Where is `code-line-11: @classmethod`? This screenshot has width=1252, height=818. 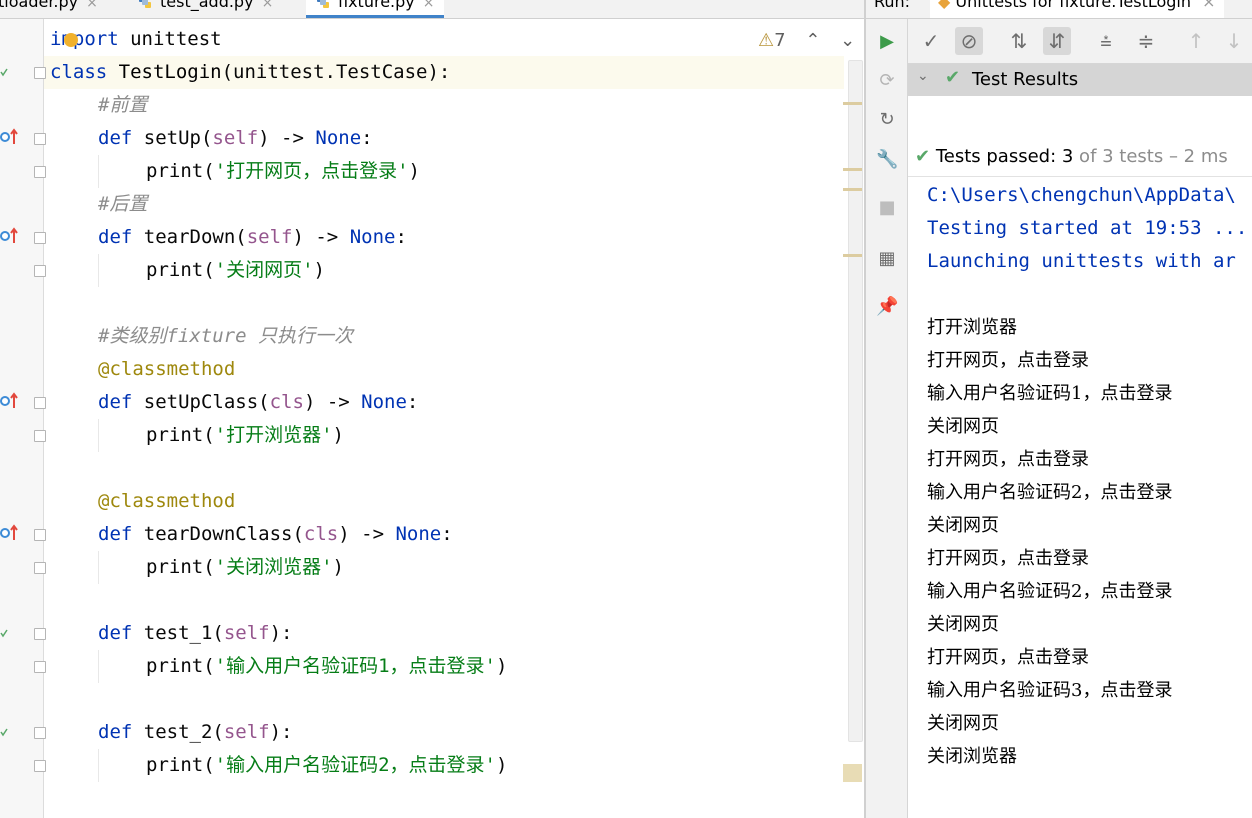 code-line-11: @classmethod is located at coordinates (166, 369).